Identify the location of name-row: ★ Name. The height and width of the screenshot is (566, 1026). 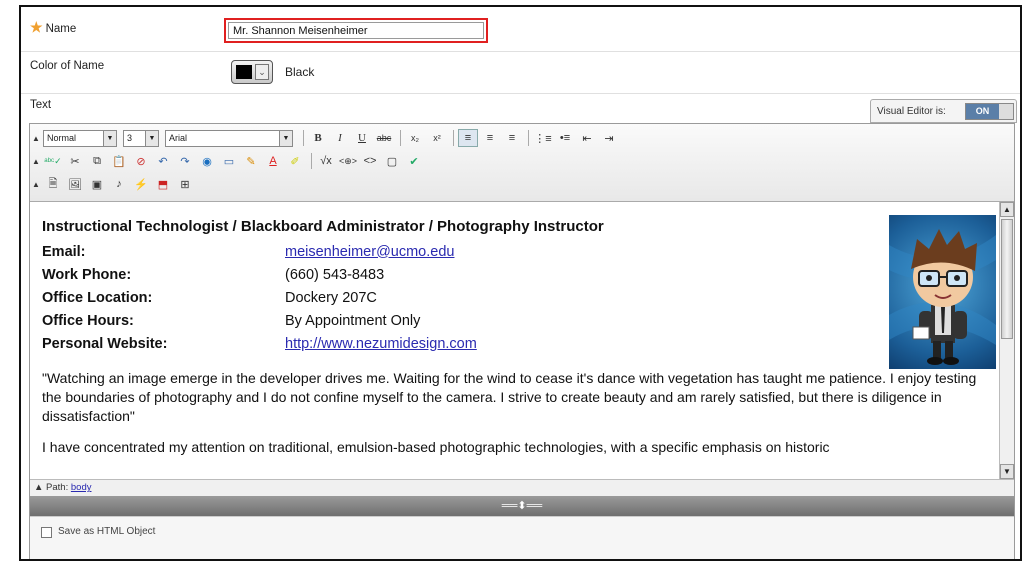
(520, 29).